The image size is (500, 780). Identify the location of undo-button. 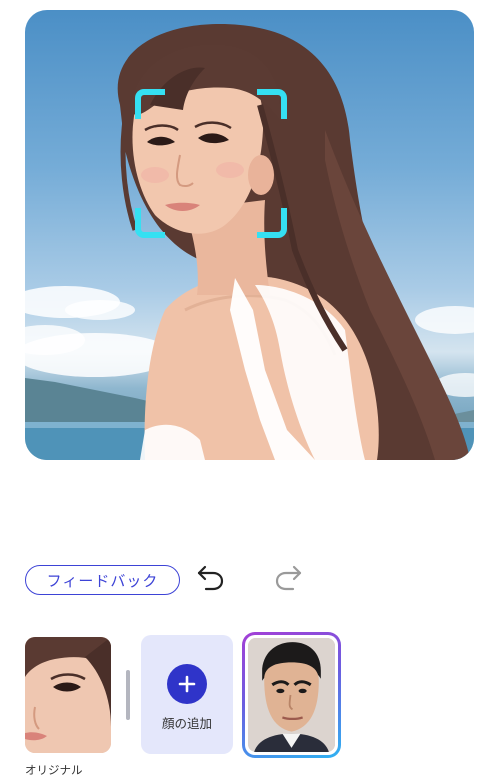
(211, 577).